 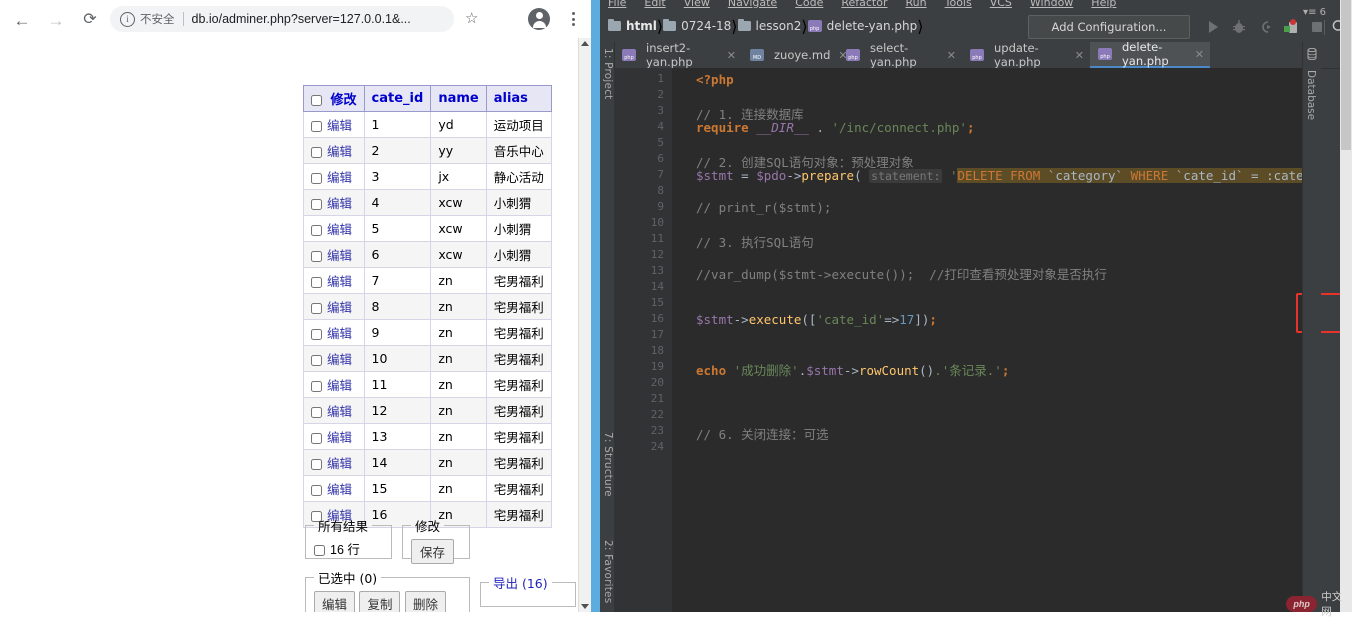 I want to click on menu-run: Run, so click(x=916, y=4).